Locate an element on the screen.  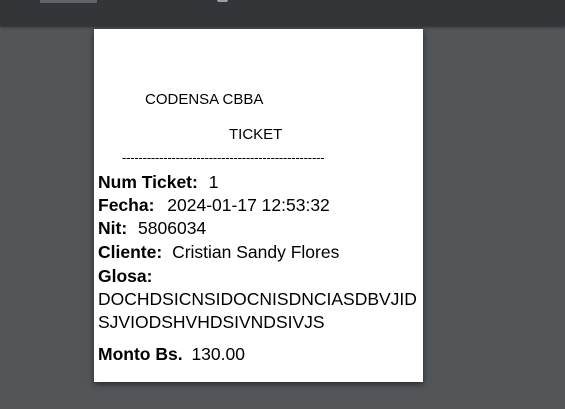
glosa-row: Glosa: is located at coordinates (125, 276).